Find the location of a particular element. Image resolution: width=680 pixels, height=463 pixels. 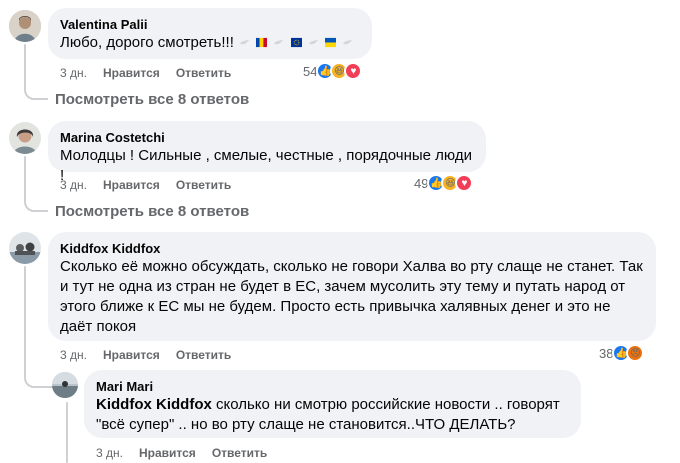

angry-reaction-icon: 😠 is located at coordinates (635, 353).